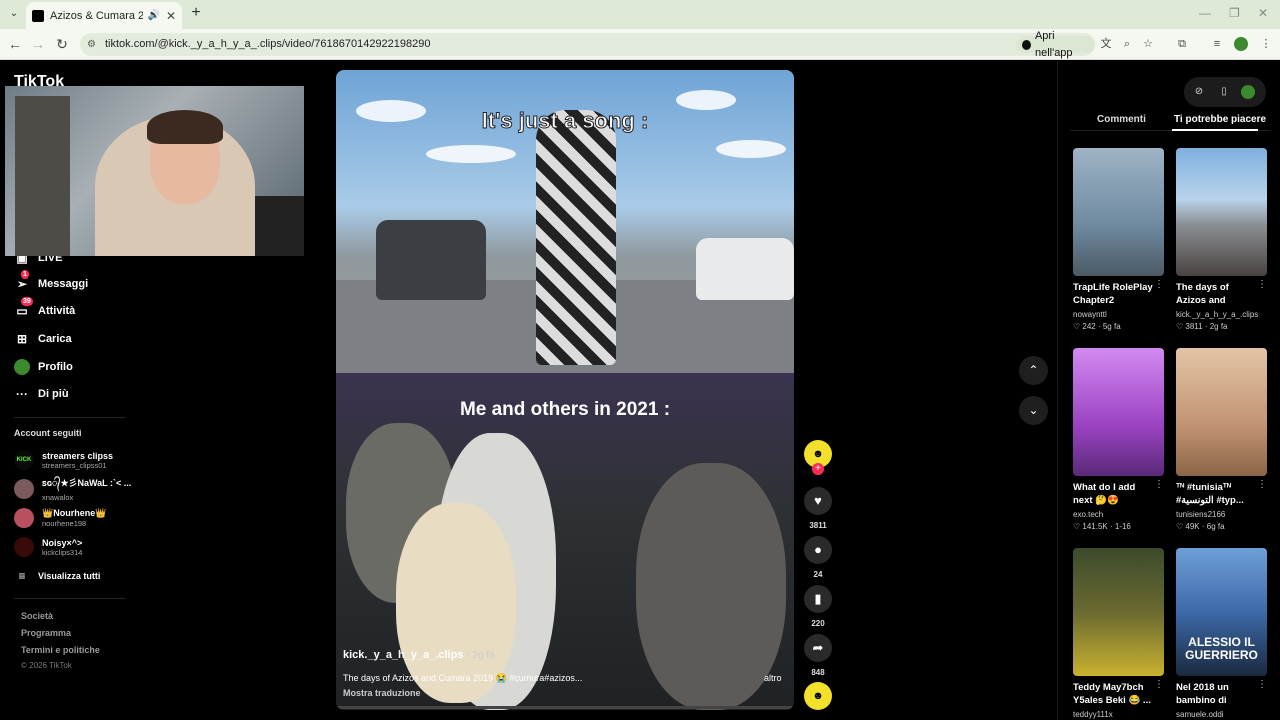 The image size is (1280, 720). Describe the element at coordinates (640, 14) in the screenshot. I see `browser-tab-strip: ⌄ Azizos & Cumara 2019: A N 🔊 ✕ + — ❐ ✕` at that location.